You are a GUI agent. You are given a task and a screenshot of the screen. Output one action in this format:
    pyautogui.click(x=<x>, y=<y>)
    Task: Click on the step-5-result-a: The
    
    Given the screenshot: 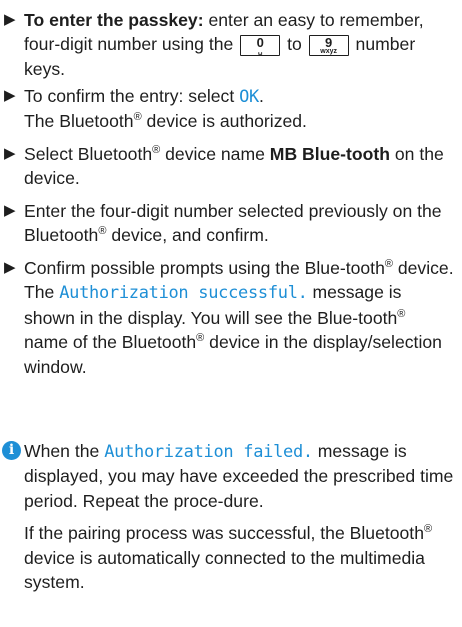 What is the action you would take?
    pyautogui.click(x=42, y=292)
    